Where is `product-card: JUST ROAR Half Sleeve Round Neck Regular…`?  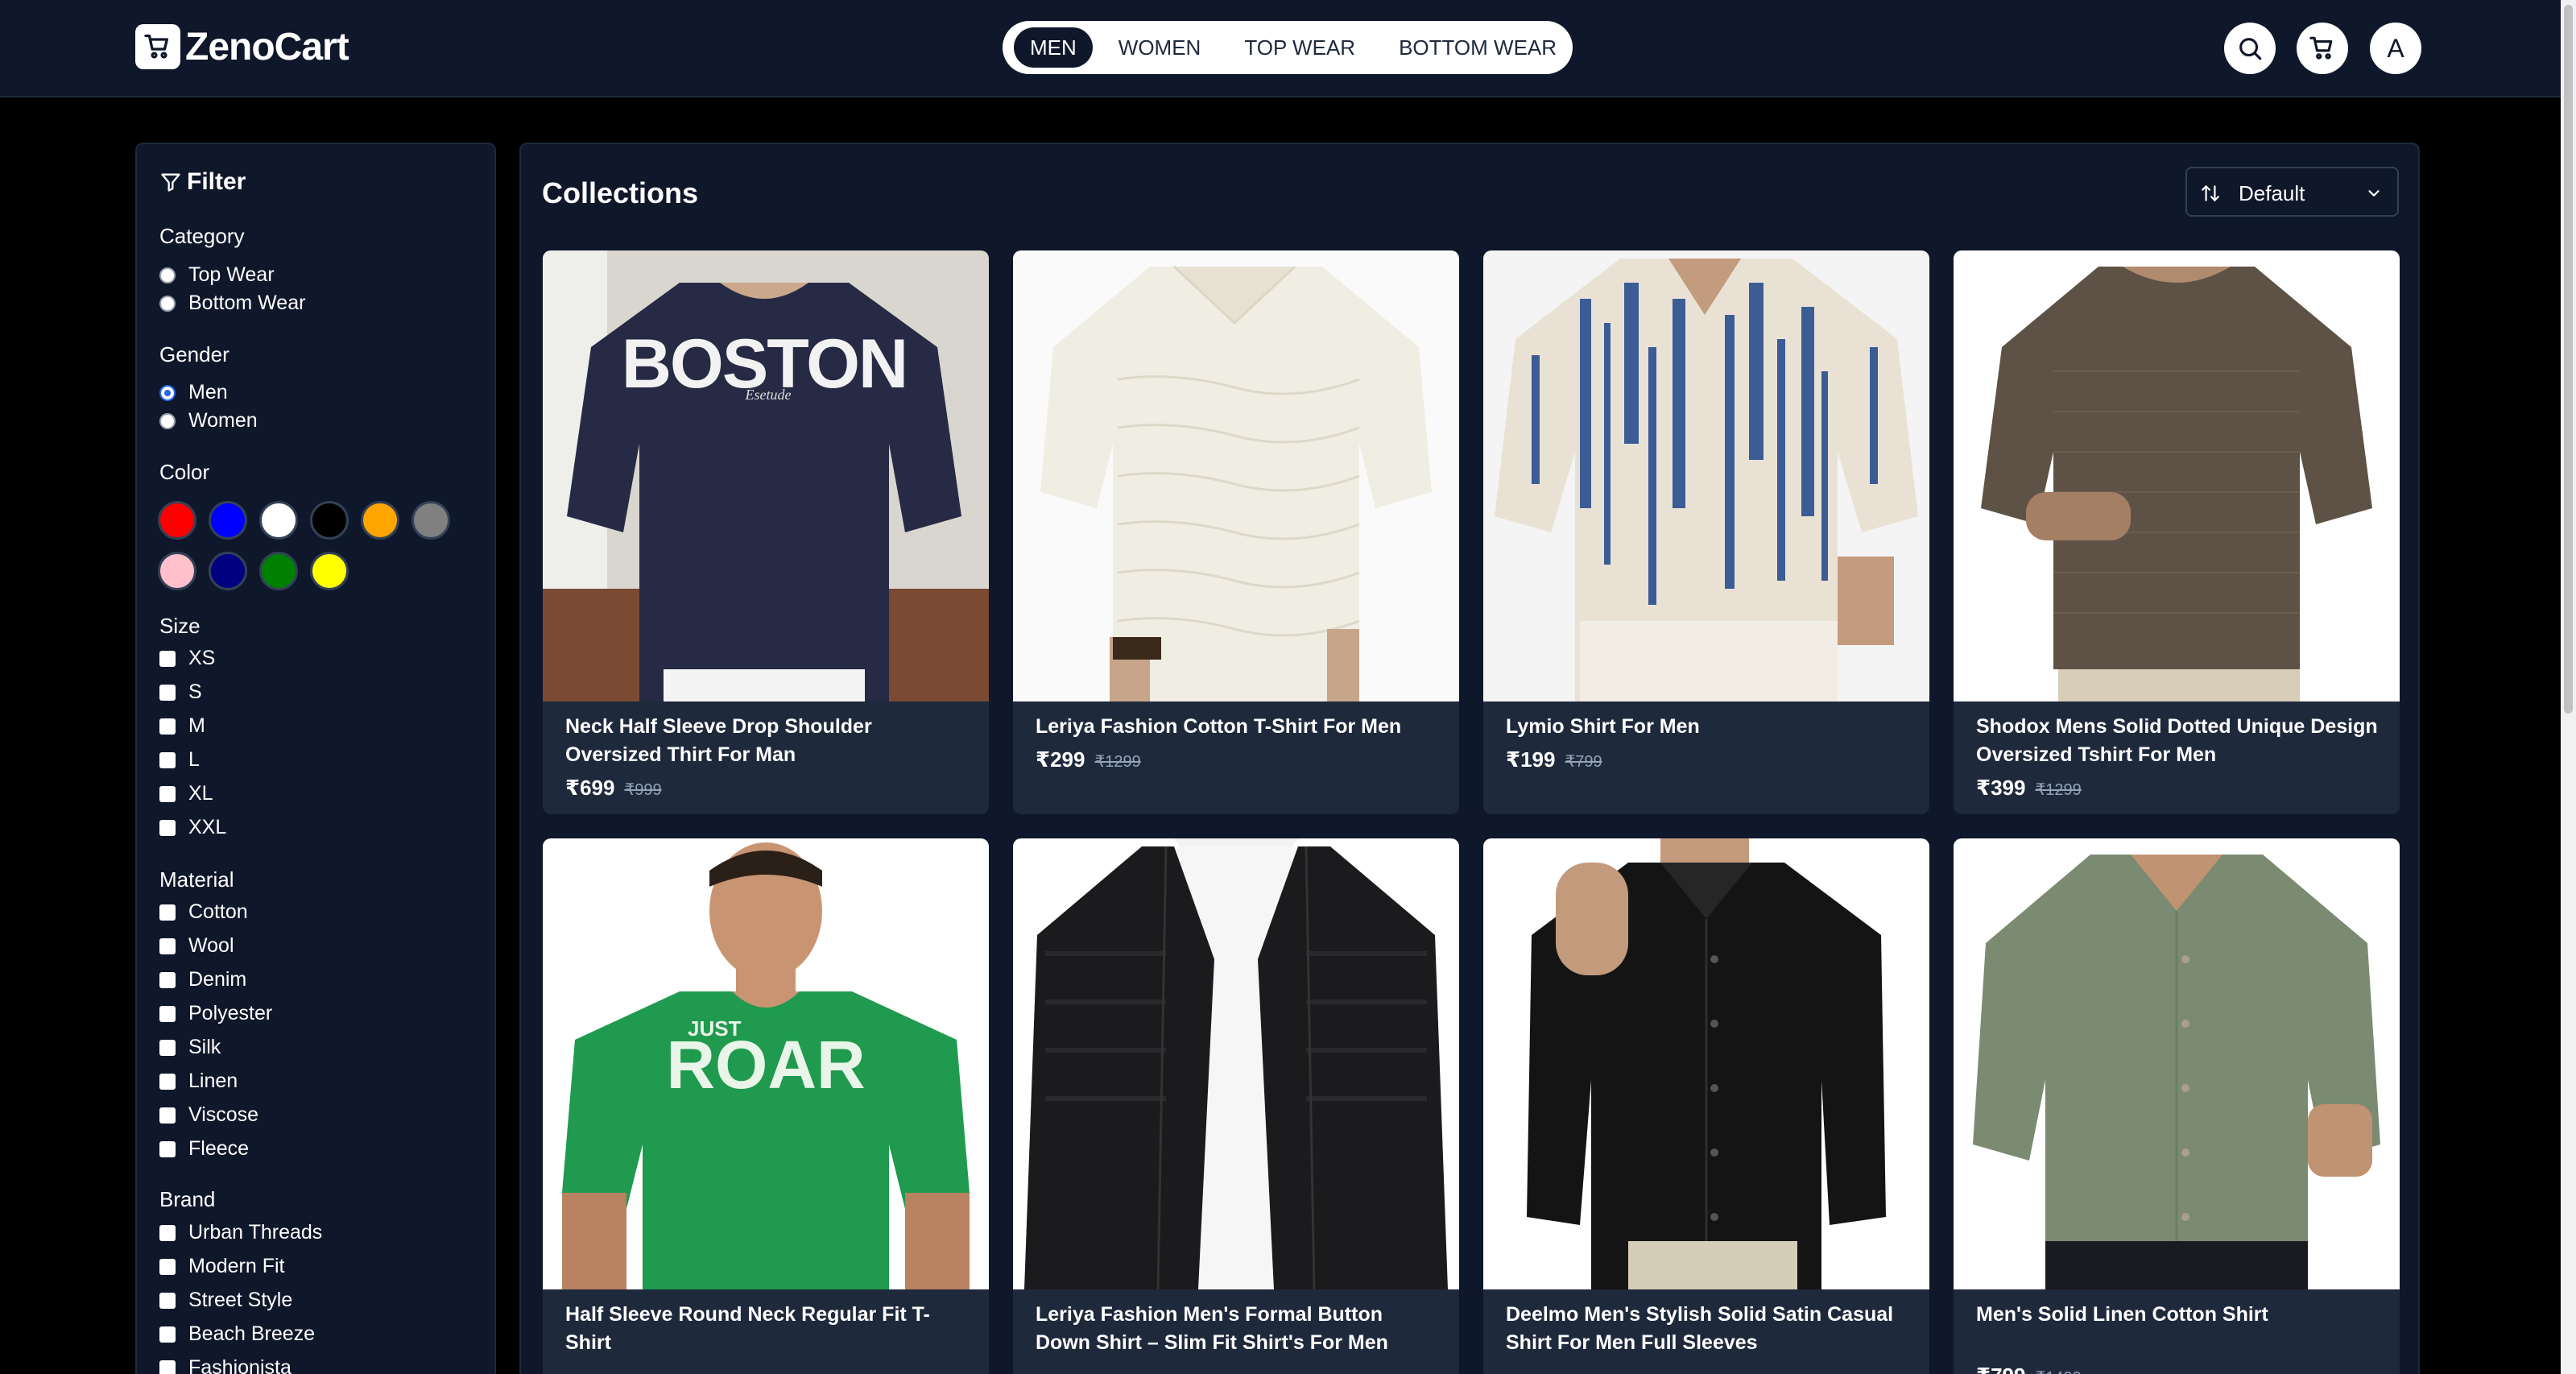 product-card: JUST ROAR Half Sleeve Round Neck Regular… is located at coordinates (766, 1106).